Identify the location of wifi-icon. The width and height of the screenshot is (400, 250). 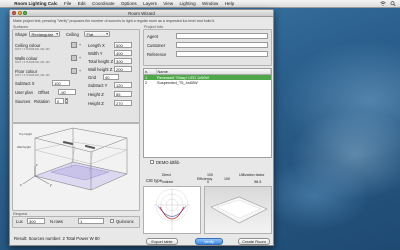
(383, 3).